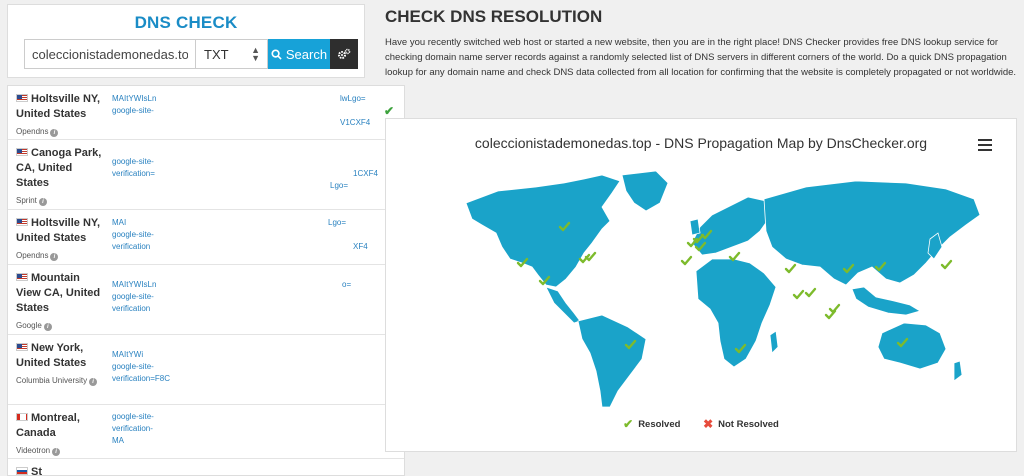  Describe the element at coordinates (61, 131) in the screenshot. I see `isp-name: Opendns i` at that location.